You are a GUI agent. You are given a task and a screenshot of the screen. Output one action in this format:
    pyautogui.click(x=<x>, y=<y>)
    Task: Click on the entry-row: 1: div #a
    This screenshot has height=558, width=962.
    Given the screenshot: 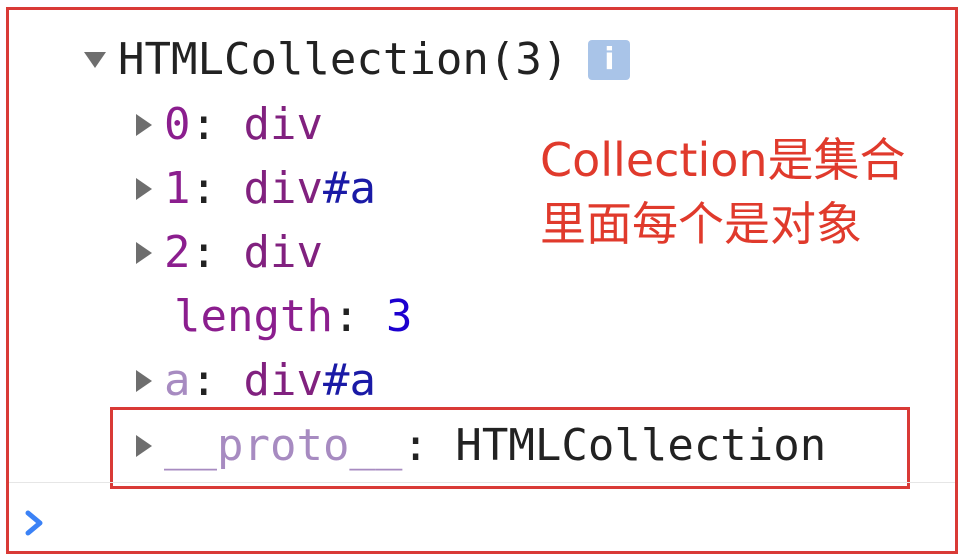 What is the action you would take?
    pyautogui.click(x=256, y=189)
    